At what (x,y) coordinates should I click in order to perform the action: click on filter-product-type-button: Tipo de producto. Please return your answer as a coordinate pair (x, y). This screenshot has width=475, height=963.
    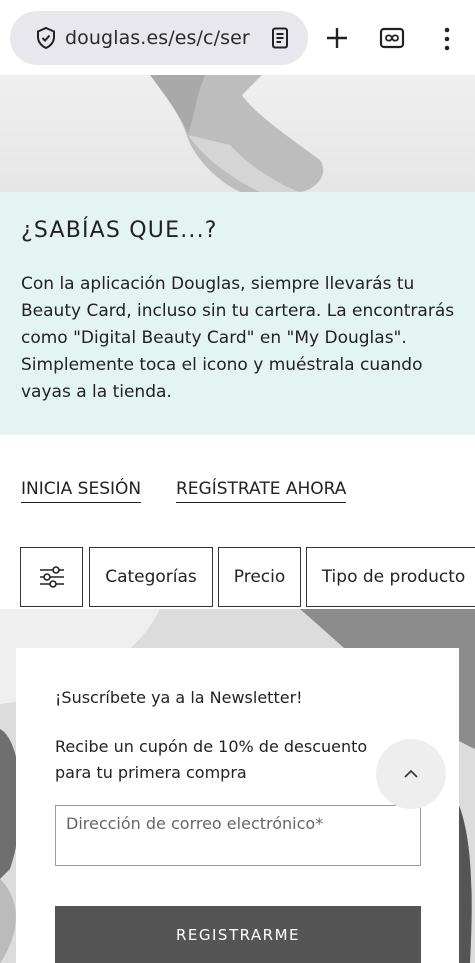
    Looking at the image, I should click on (390, 577).